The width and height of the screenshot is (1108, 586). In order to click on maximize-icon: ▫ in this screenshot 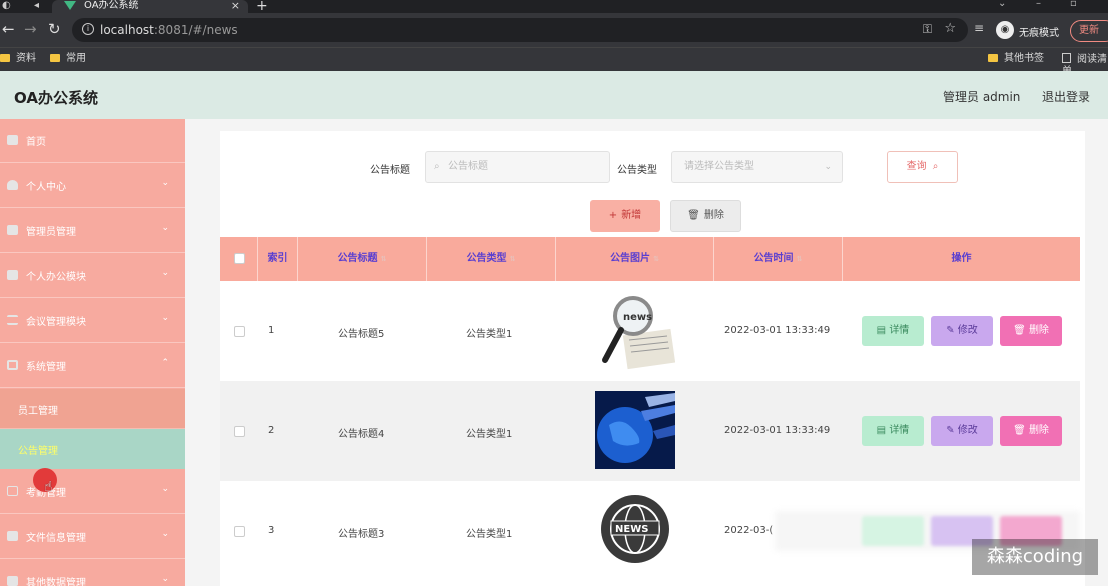, I will do `click(1073, 4)`.